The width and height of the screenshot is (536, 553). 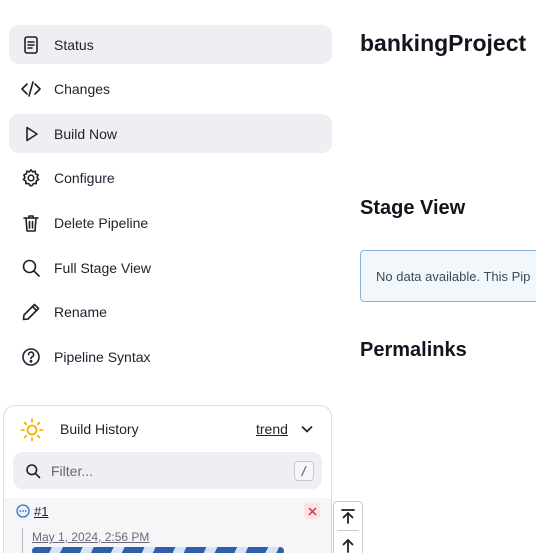 I want to click on stage-view-notice: No data available. This Pip, so click(x=448, y=276).